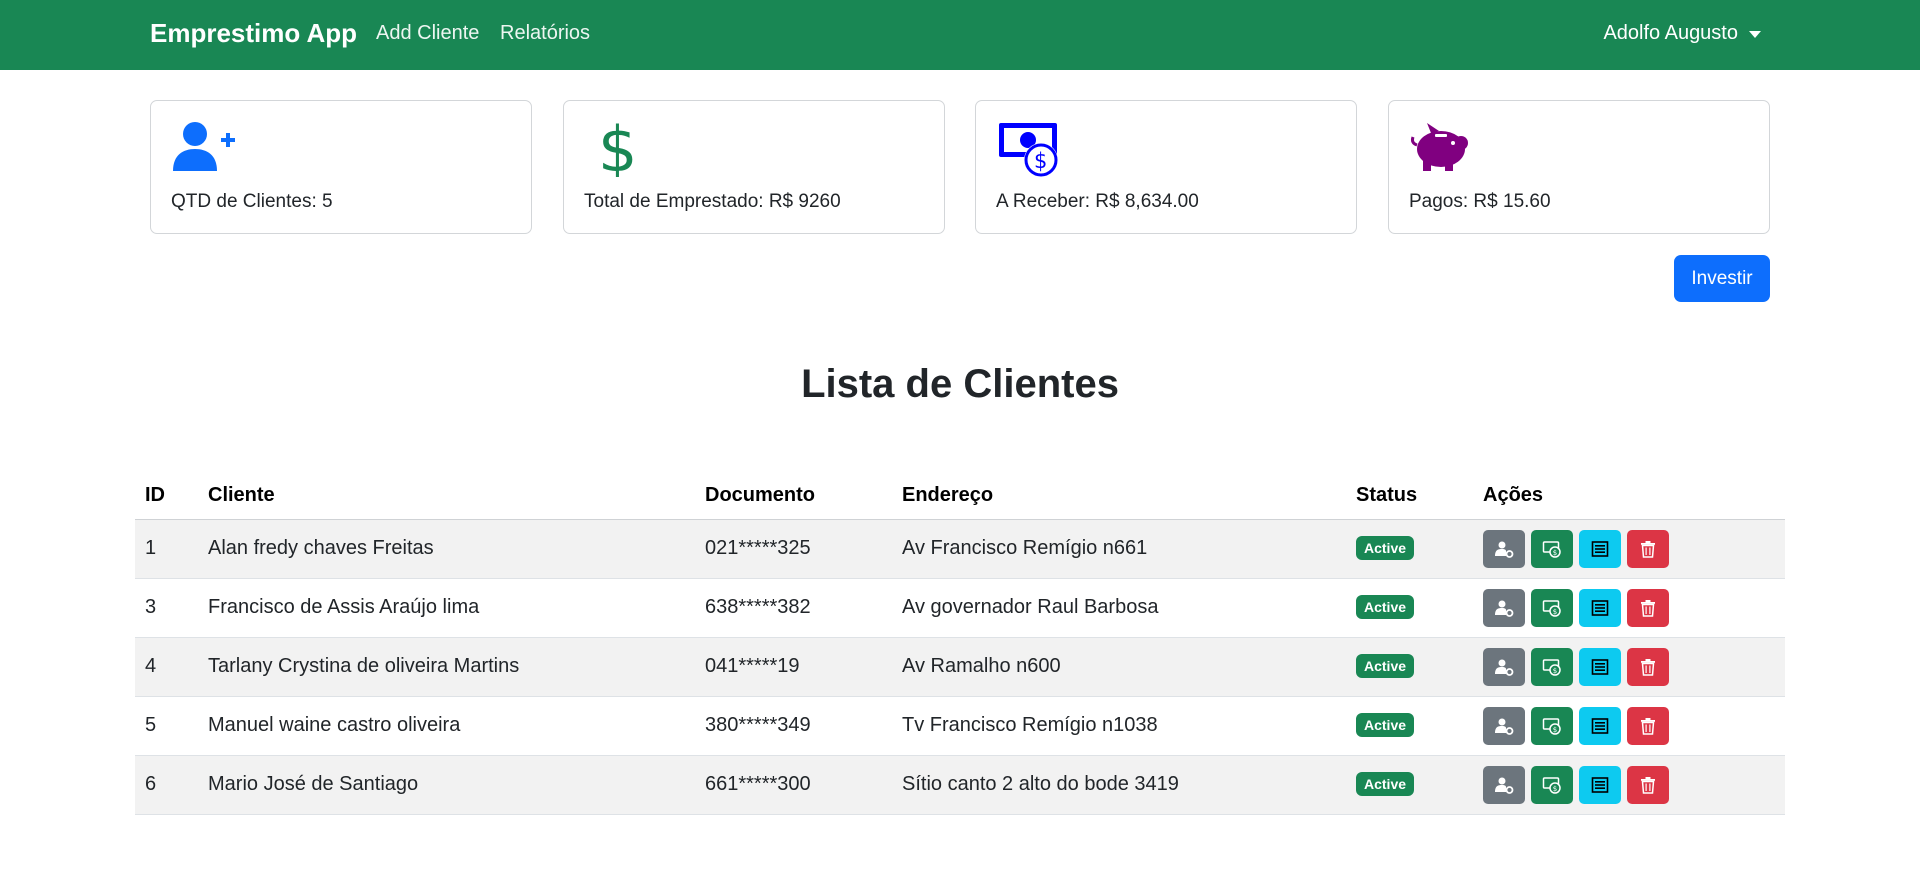 The height and width of the screenshot is (879, 1920). Describe the element at coordinates (1030, 607) in the screenshot. I see `cell-endereco: Av governador Raul Barbosa` at that location.